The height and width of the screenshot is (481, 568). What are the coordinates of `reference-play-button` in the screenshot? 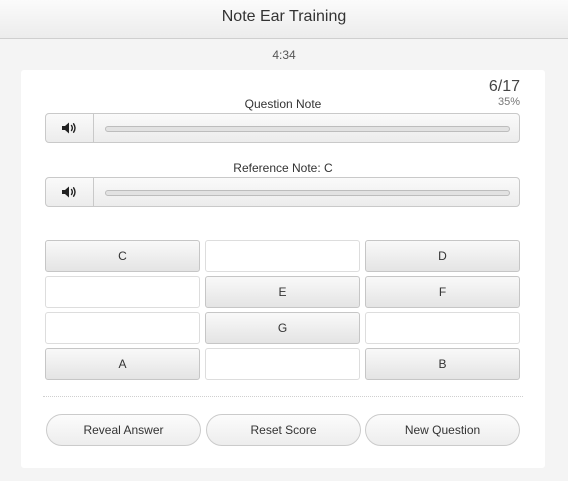 It's located at (70, 192).